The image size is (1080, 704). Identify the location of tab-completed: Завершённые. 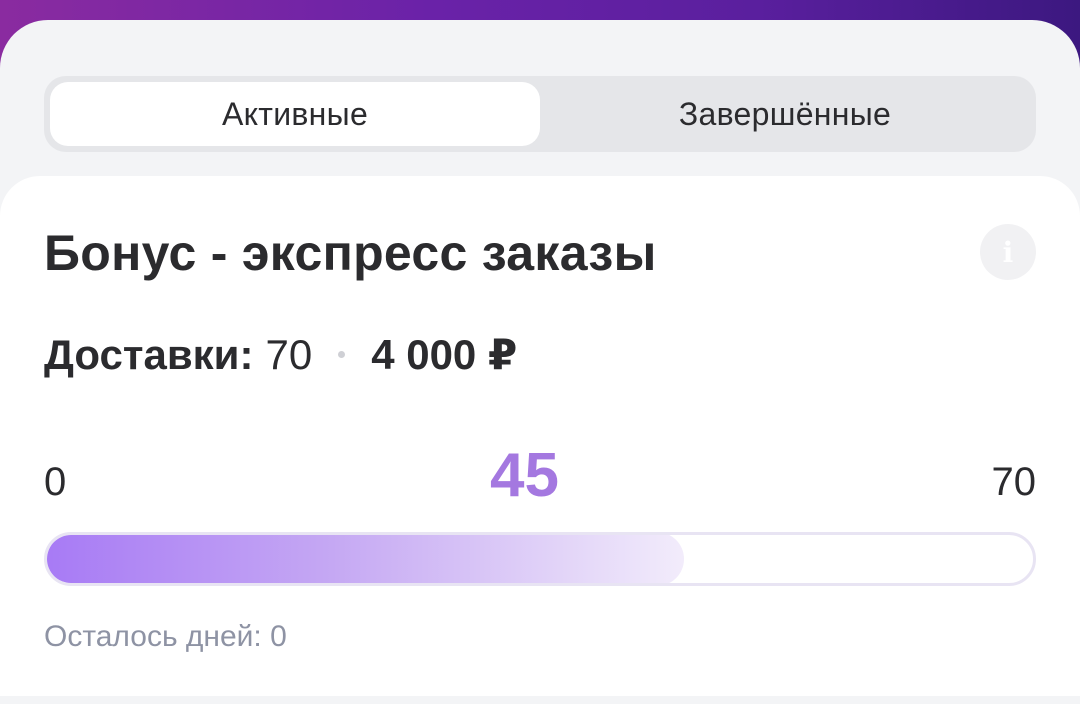
(785, 114).